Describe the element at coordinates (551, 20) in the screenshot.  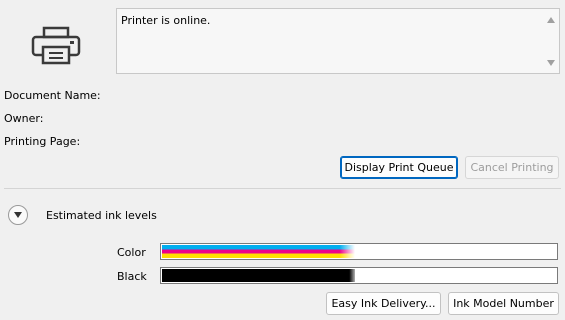
I see `scroll-up-icon` at that location.